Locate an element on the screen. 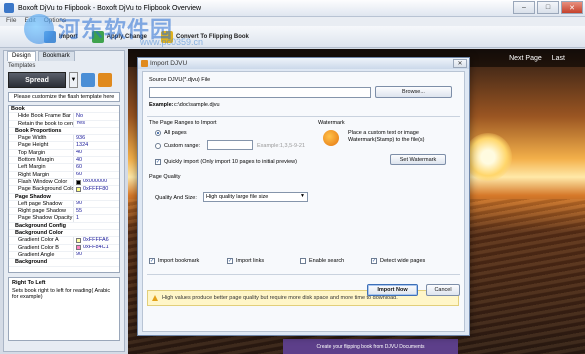 This screenshot has height=354, width=585. property-value: Yes is located at coordinates (96, 123).